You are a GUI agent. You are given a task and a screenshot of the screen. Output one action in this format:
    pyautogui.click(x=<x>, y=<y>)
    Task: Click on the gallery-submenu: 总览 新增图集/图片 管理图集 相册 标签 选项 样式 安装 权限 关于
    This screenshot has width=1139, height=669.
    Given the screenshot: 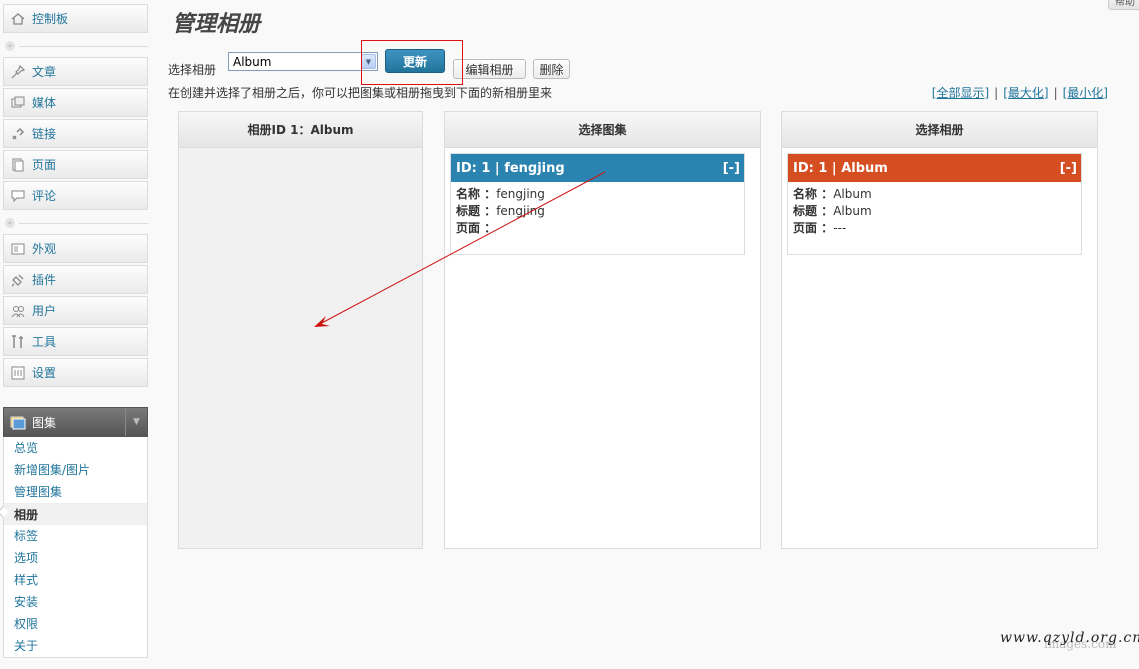 What is the action you would take?
    pyautogui.click(x=75, y=547)
    